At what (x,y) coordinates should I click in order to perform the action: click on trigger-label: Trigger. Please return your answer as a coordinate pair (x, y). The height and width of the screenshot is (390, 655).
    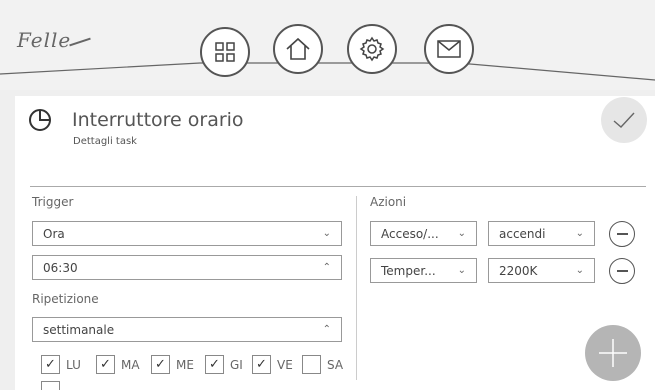
    Looking at the image, I should click on (53, 202).